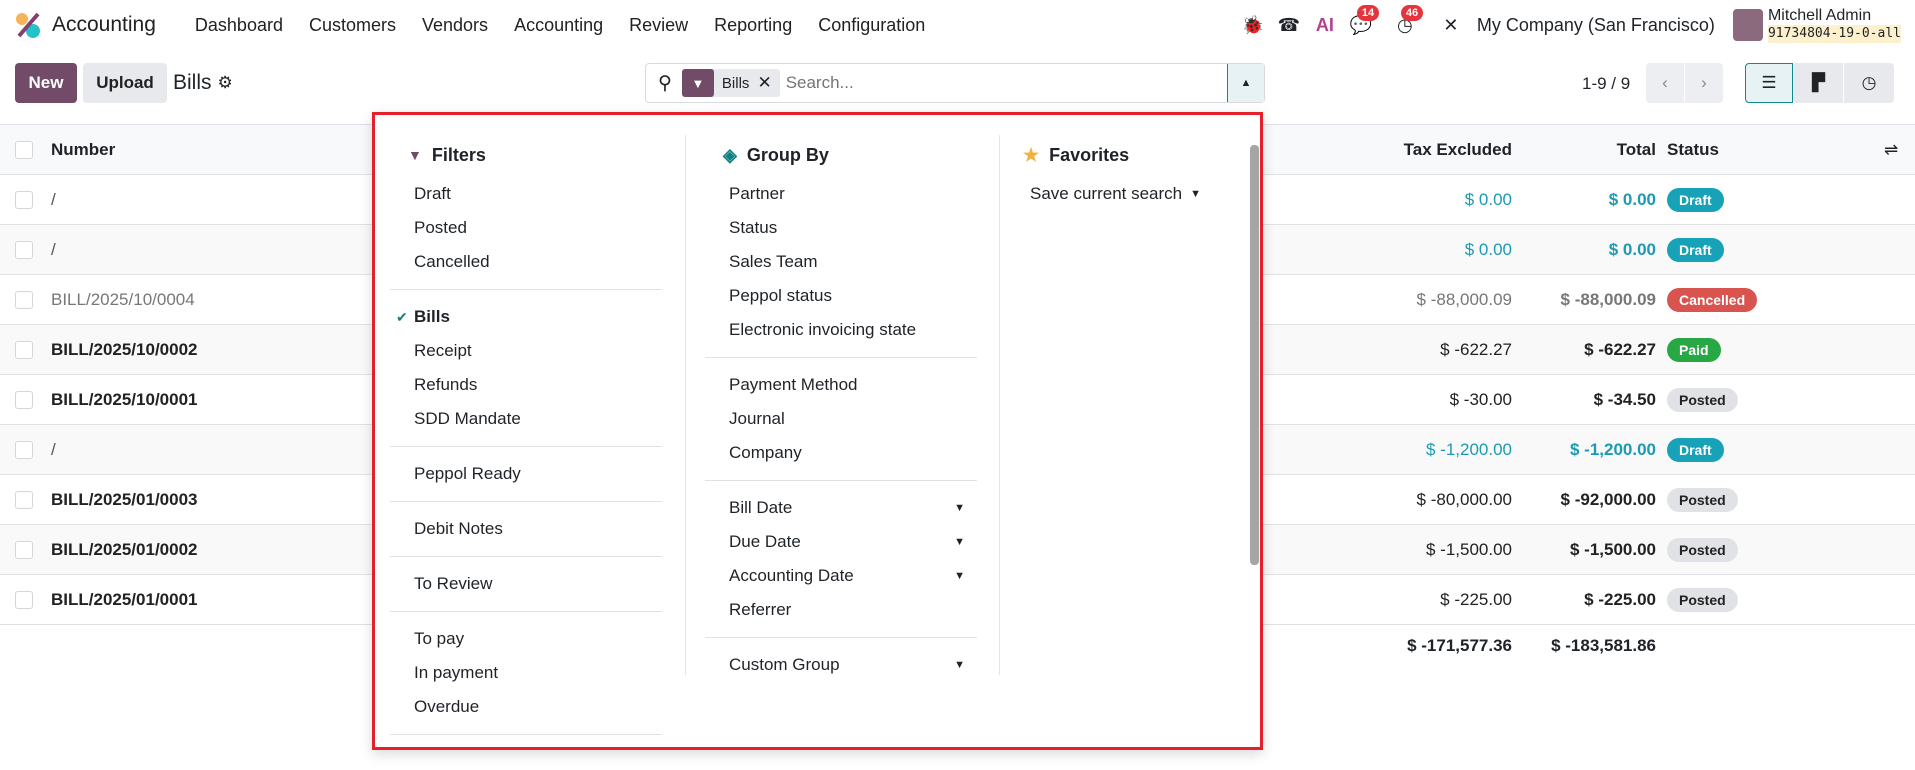  I want to click on filters-option-overdue: Overdue, so click(526, 707).